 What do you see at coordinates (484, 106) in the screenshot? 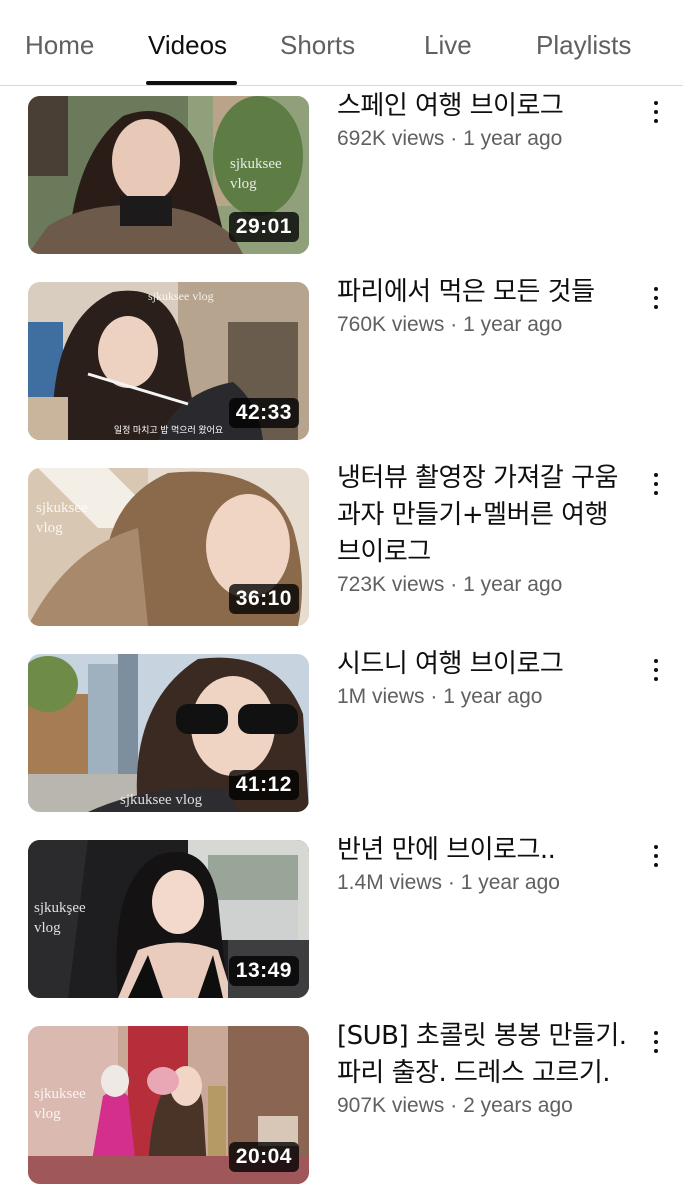
I see `video-title: 스페인 여행 브이로그` at bounding box center [484, 106].